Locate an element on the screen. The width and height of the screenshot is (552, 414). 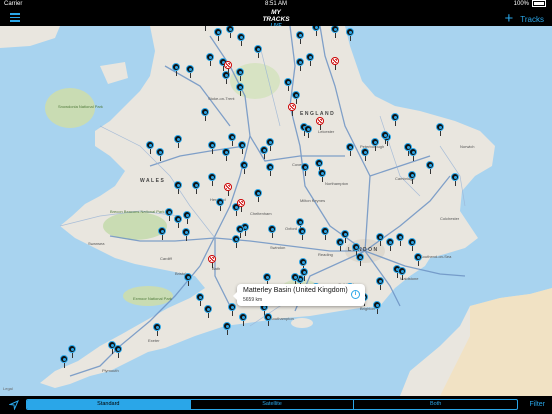
segment-both: Both is located at coordinates (435, 404).